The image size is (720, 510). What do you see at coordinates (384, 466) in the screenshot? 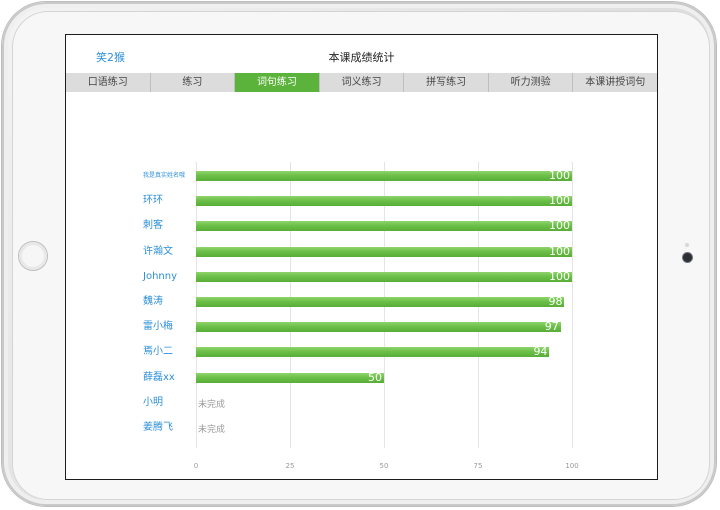
I see `x-tick-label: 50` at bounding box center [384, 466].